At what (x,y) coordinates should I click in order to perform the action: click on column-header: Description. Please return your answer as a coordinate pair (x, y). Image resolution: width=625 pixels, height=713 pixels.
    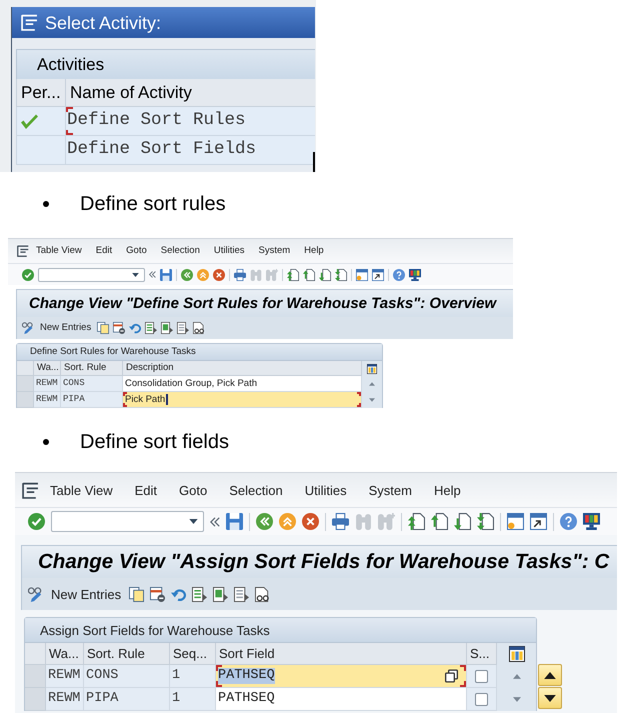
    Looking at the image, I should click on (242, 368).